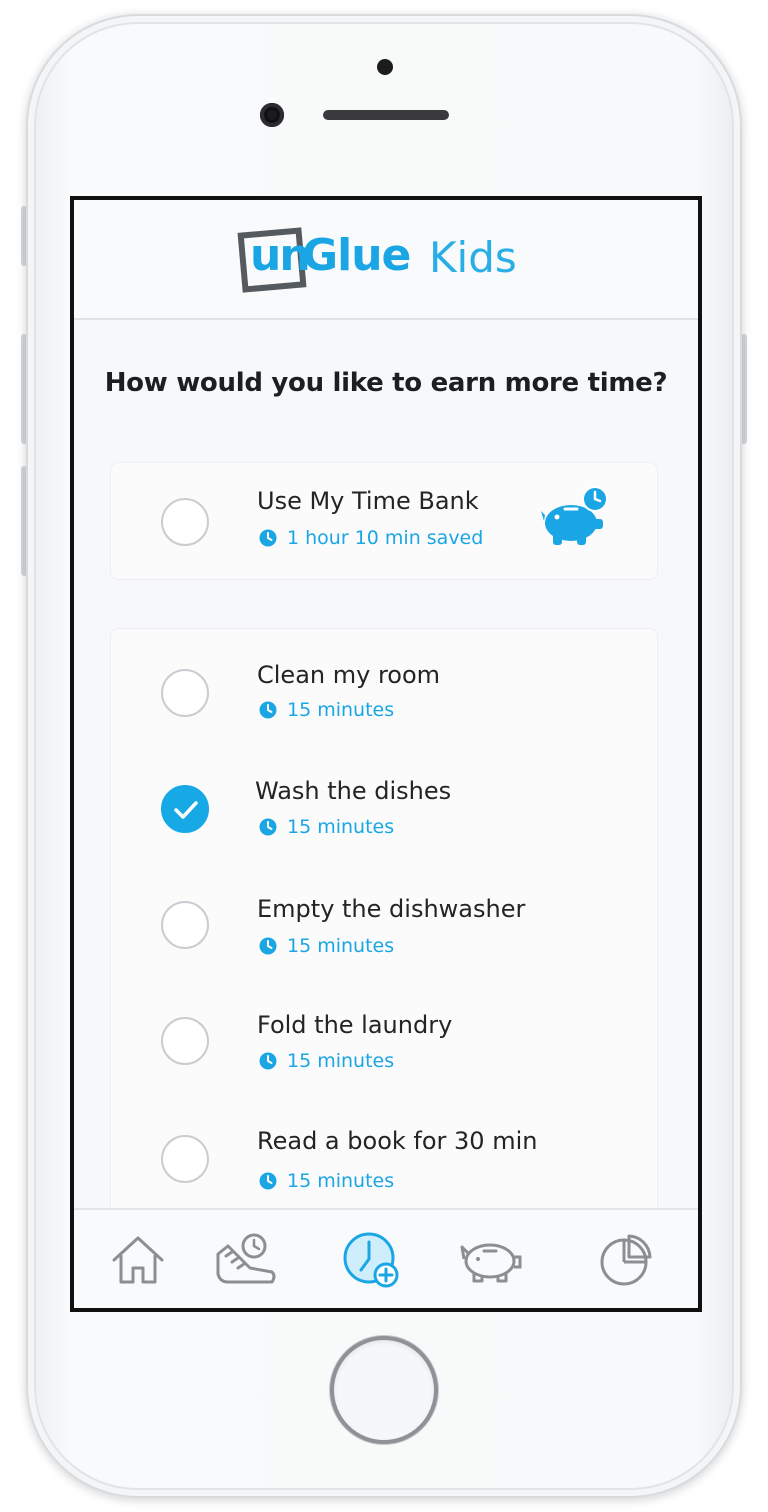 The width and height of the screenshot is (768, 1512). I want to click on tab-home, so click(138, 1260).